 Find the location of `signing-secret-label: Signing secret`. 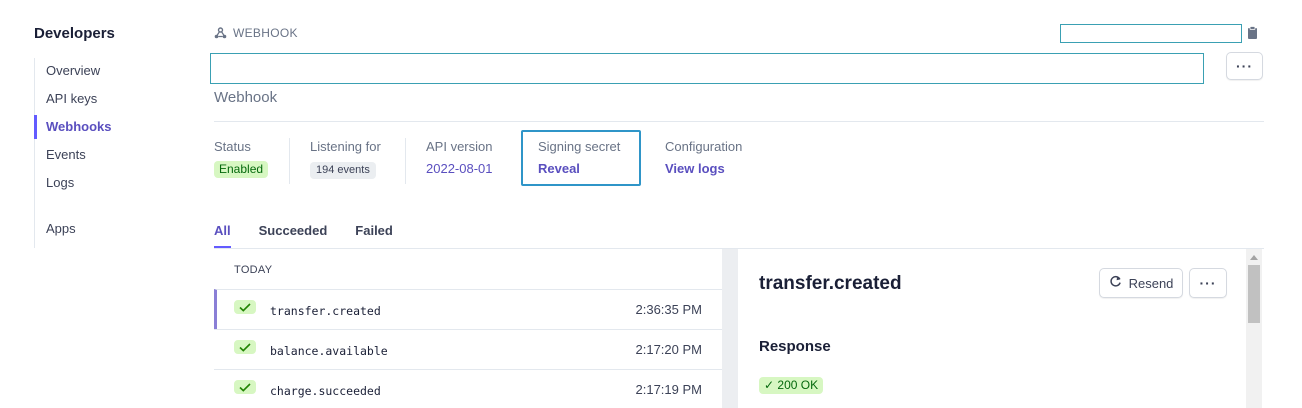

signing-secret-label: Signing secret is located at coordinates (579, 146).